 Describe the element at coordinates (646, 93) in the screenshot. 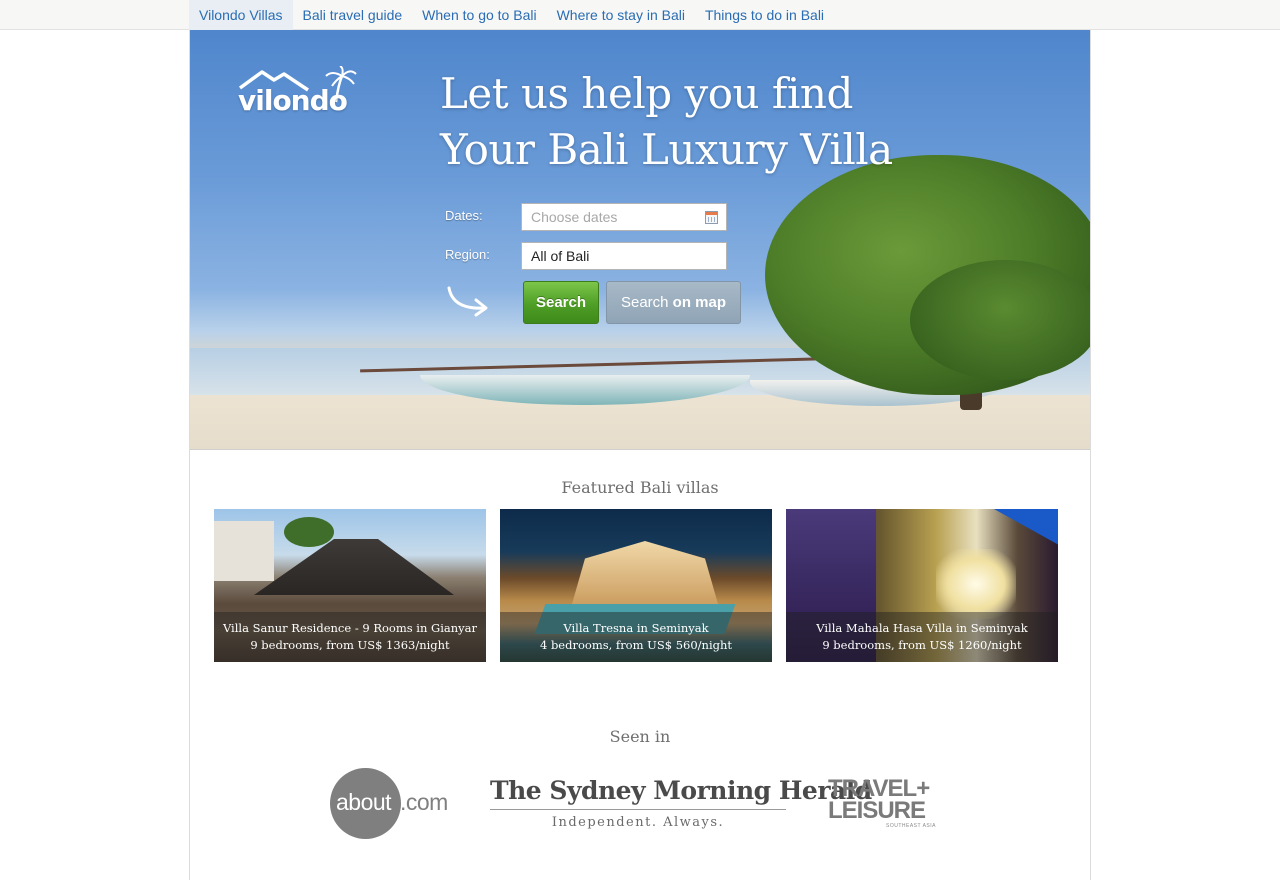

I see `headline-line-1: Let us help you find` at that location.